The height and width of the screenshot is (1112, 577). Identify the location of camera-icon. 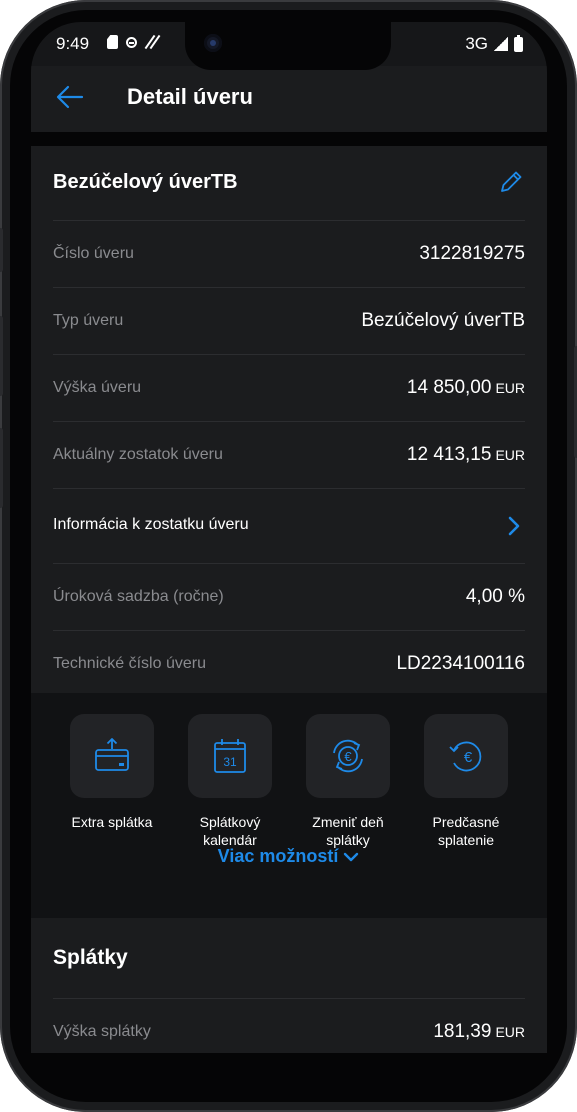
(213, 43).